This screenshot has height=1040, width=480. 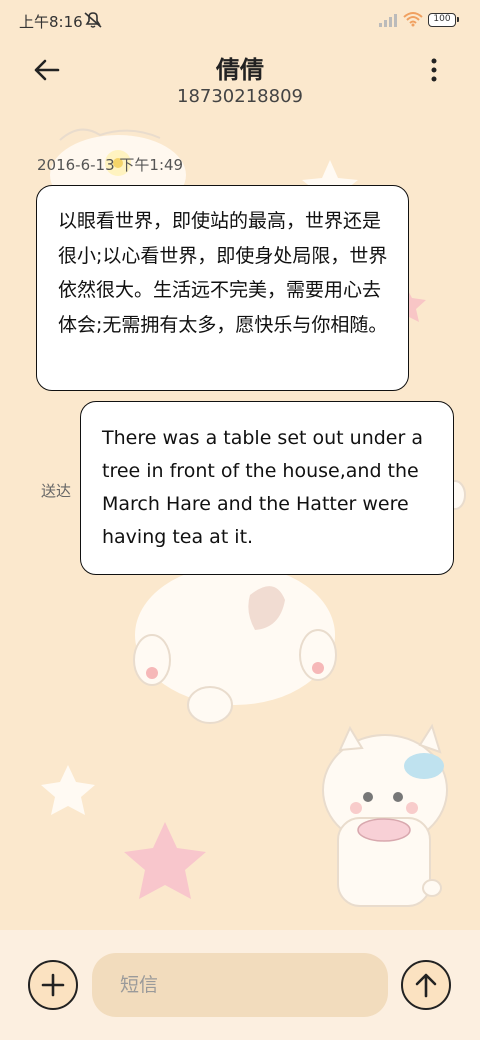 What do you see at coordinates (51, 22) in the screenshot?
I see `status-time: 上午8:16` at bounding box center [51, 22].